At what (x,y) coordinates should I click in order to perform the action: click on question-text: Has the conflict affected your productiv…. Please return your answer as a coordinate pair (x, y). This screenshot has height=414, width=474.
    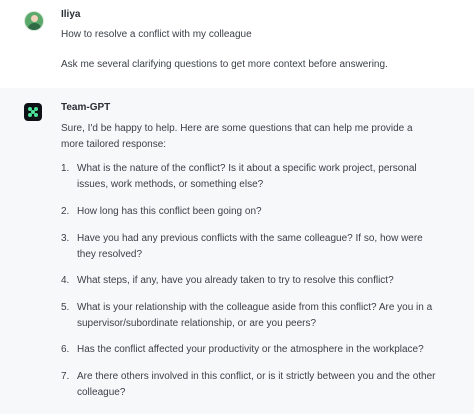
    Looking at the image, I should click on (250, 349).